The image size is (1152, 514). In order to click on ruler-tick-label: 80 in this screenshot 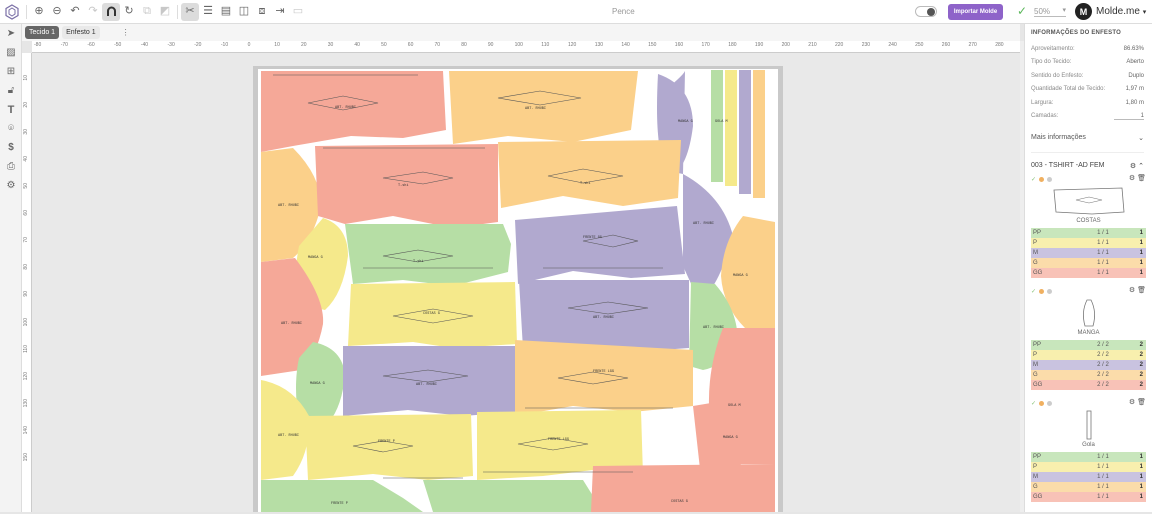, I will do `click(464, 45)`.